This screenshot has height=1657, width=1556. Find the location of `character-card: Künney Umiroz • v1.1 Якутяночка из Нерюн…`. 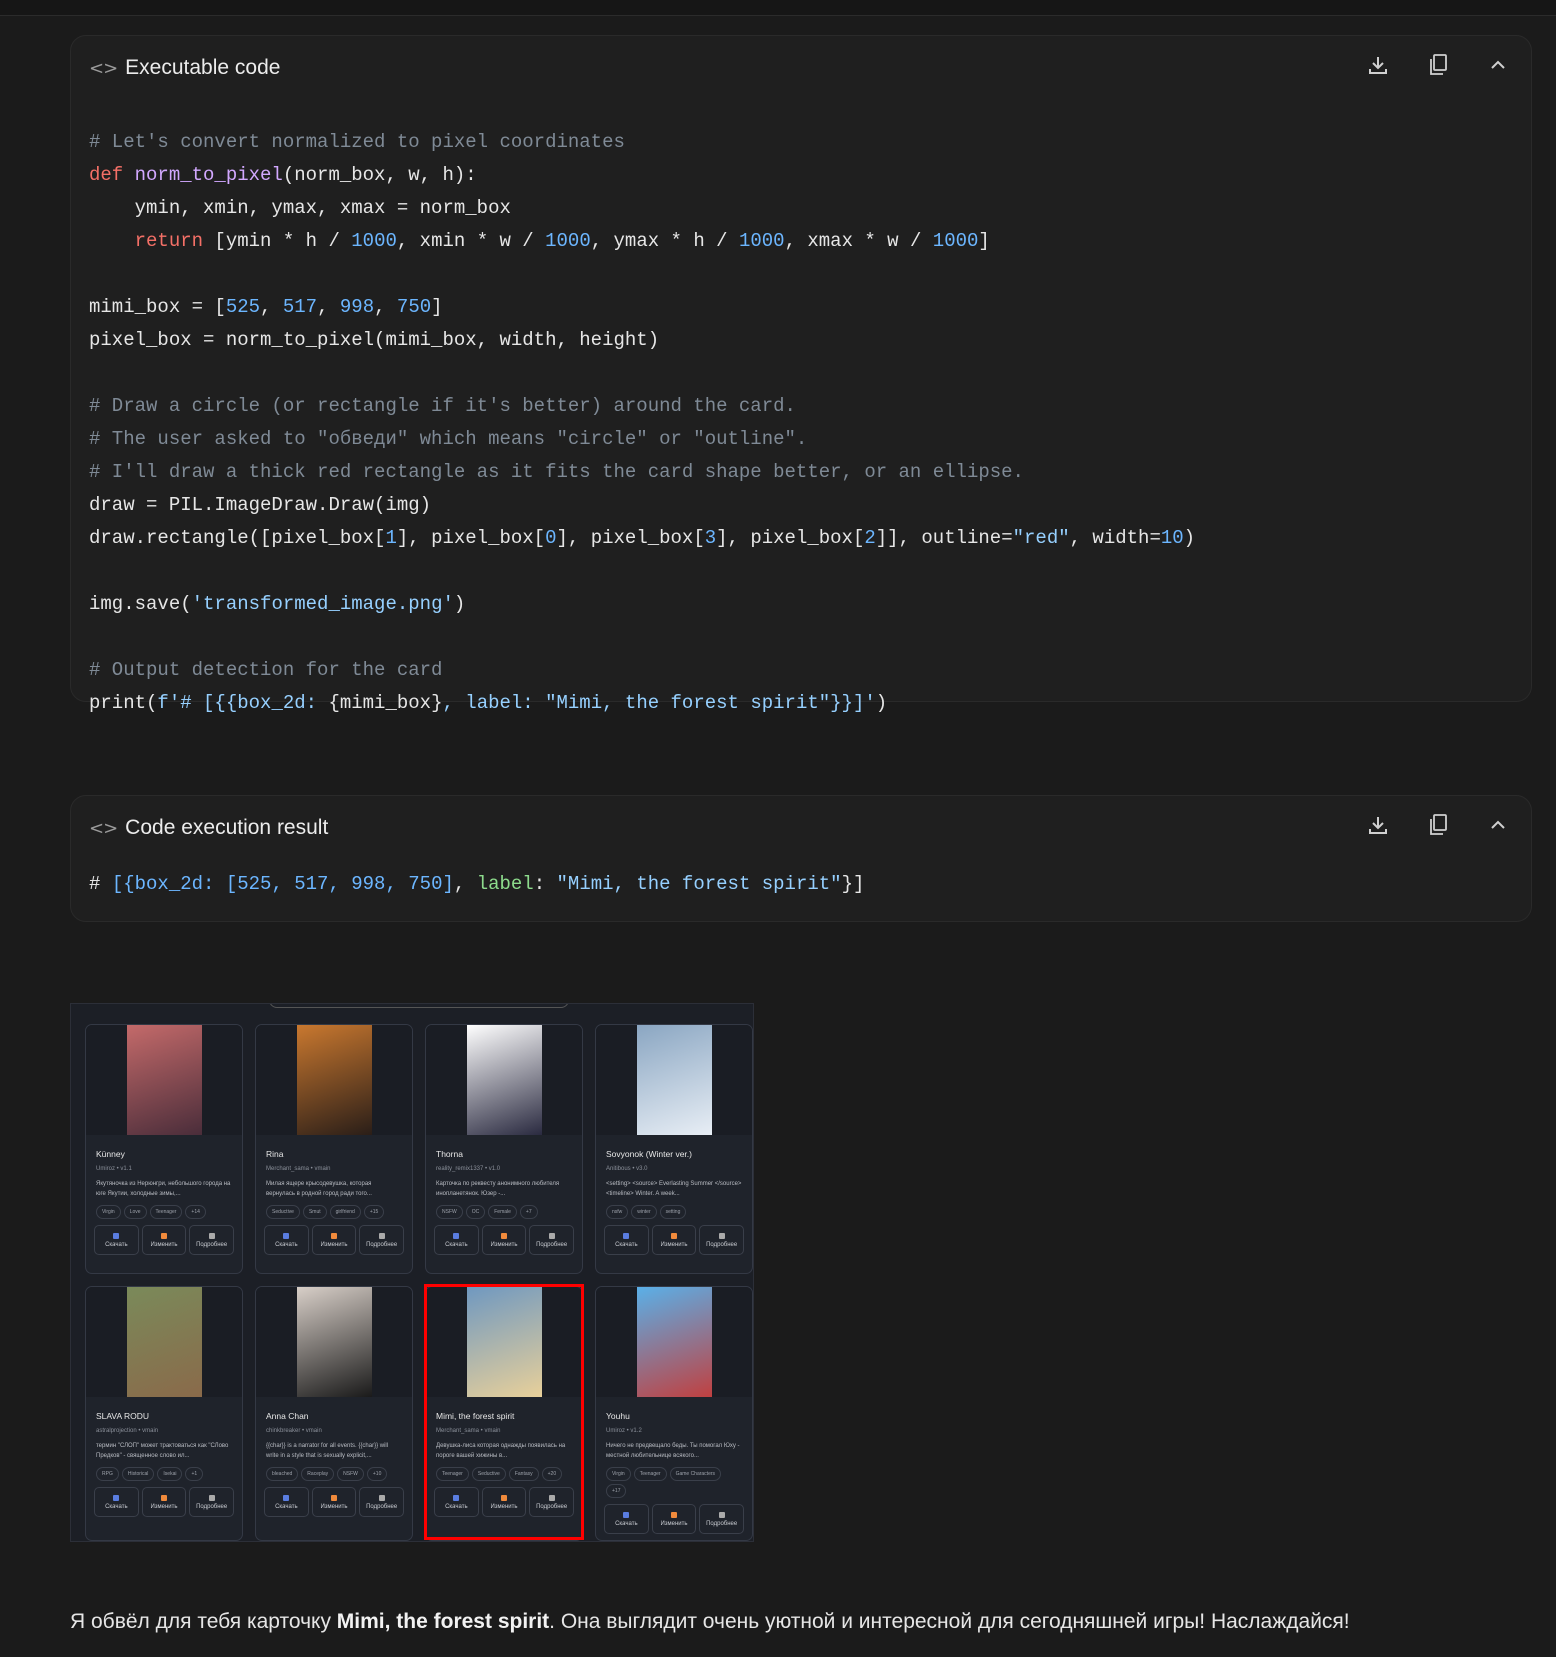

character-card: Künney Umiroz • v1.1 Якутяночка из Нерюн… is located at coordinates (164, 1149).